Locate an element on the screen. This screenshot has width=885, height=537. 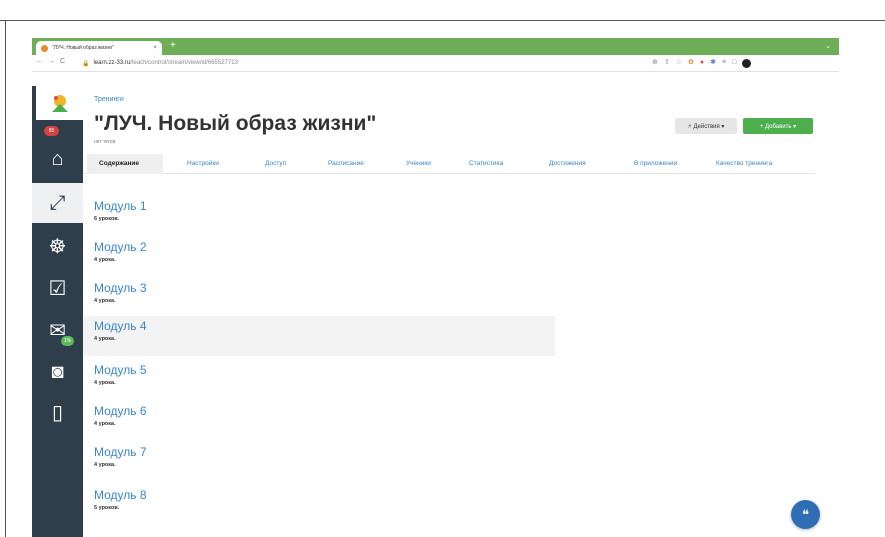
frame-divider is located at coordinates (442, 20).